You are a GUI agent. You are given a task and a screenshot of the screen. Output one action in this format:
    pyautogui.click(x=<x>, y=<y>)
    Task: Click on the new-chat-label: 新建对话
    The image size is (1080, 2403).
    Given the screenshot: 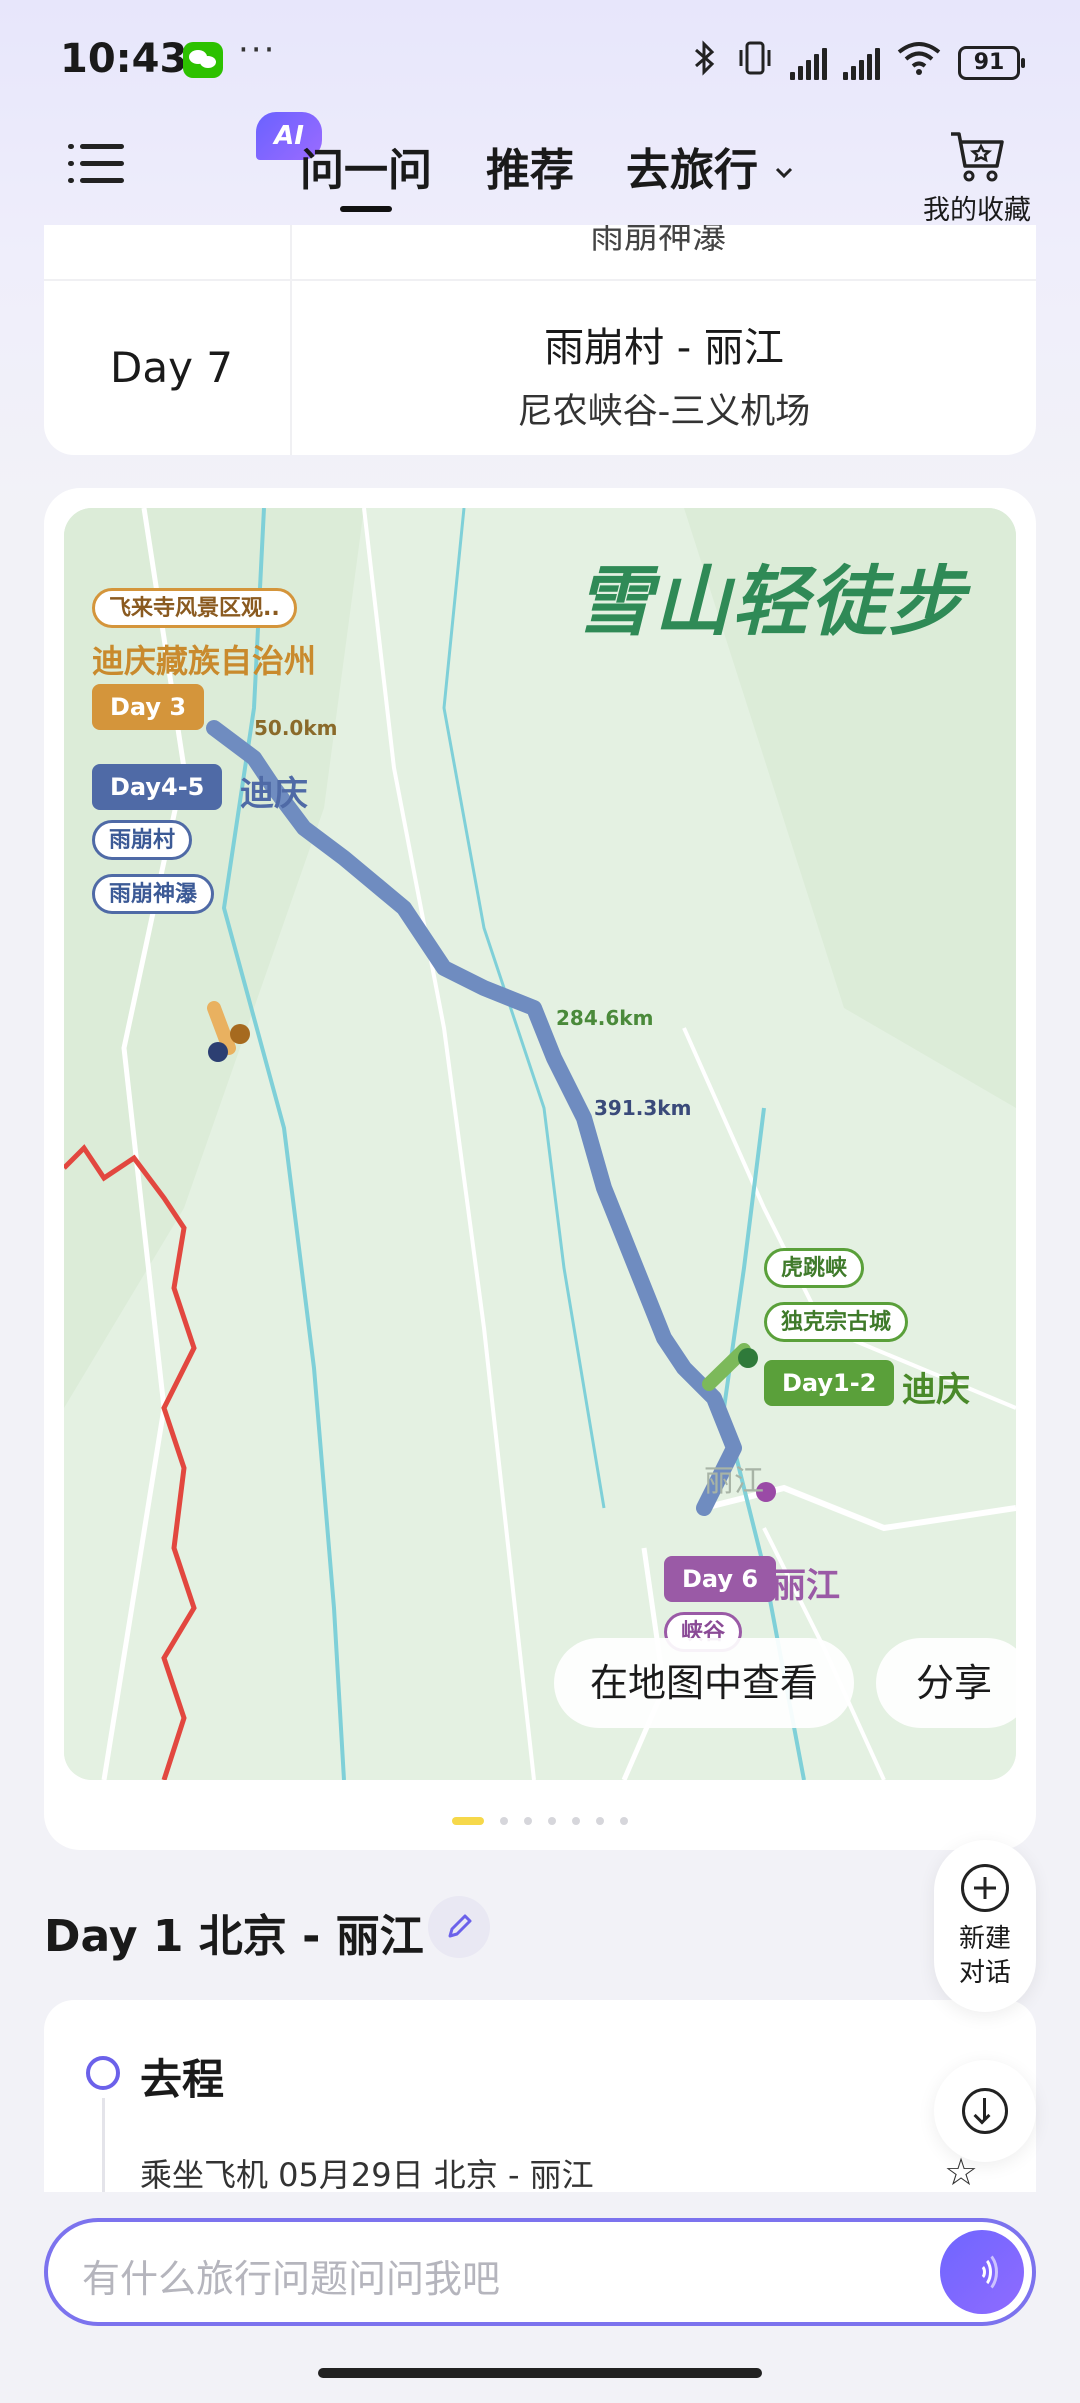 What is the action you would take?
    pyautogui.click(x=984, y=1956)
    